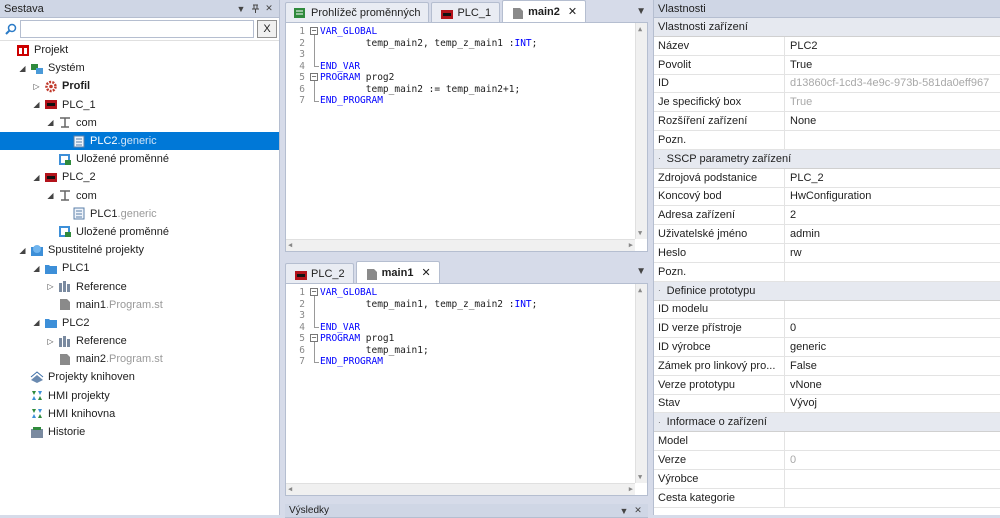 The width and height of the screenshot is (1000, 518). Describe the element at coordinates (139, 214) in the screenshot. I see `tree-item-plc1-generic: PLC1 .generic` at that location.